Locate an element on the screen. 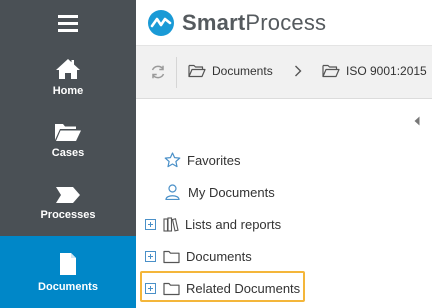 Image resolution: width=432 pixels, height=308 pixels. books-icon is located at coordinates (171, 224).